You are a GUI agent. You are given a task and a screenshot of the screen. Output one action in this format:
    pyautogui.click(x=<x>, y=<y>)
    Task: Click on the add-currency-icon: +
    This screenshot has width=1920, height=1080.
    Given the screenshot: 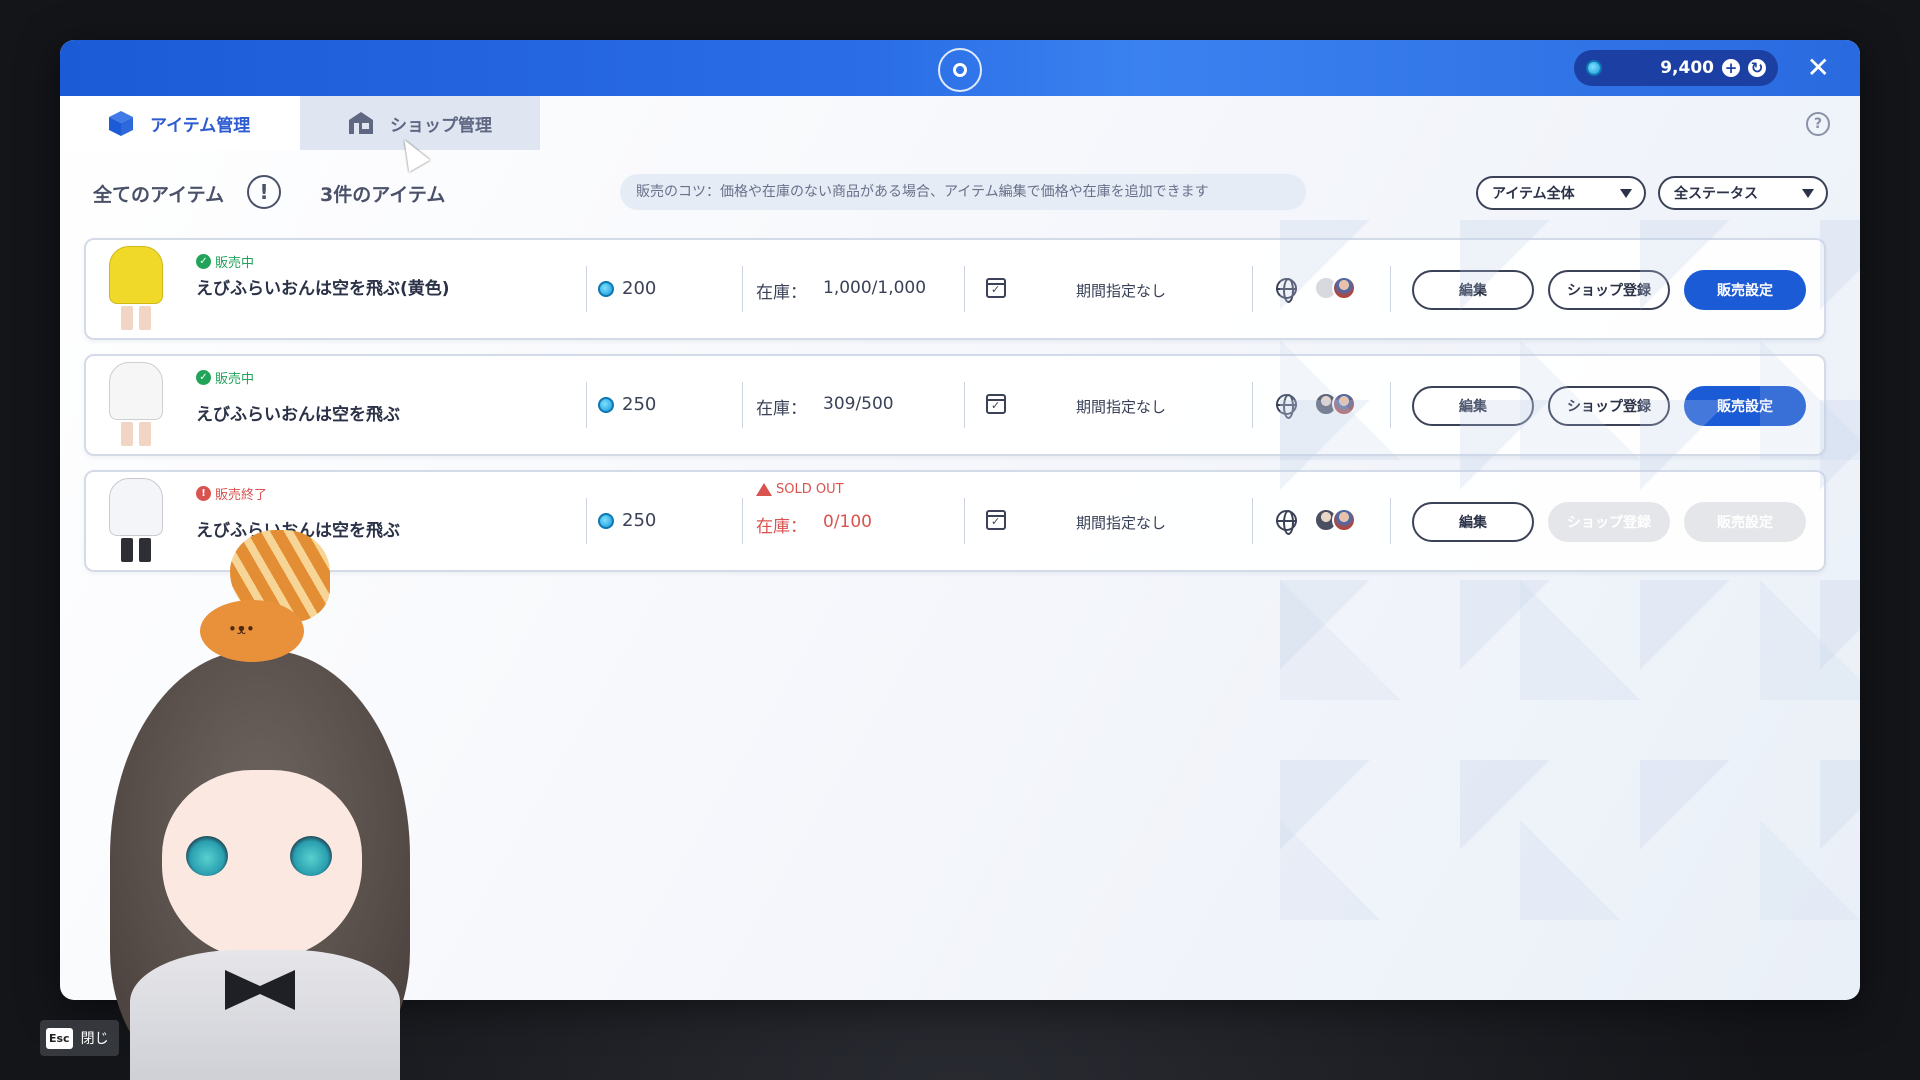 What is the action you would take?
    pyautogui.click(x=1731, y=68)
    